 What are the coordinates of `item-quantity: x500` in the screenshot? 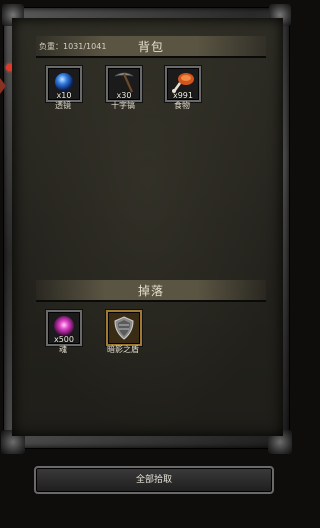 It's located at (63, 339).